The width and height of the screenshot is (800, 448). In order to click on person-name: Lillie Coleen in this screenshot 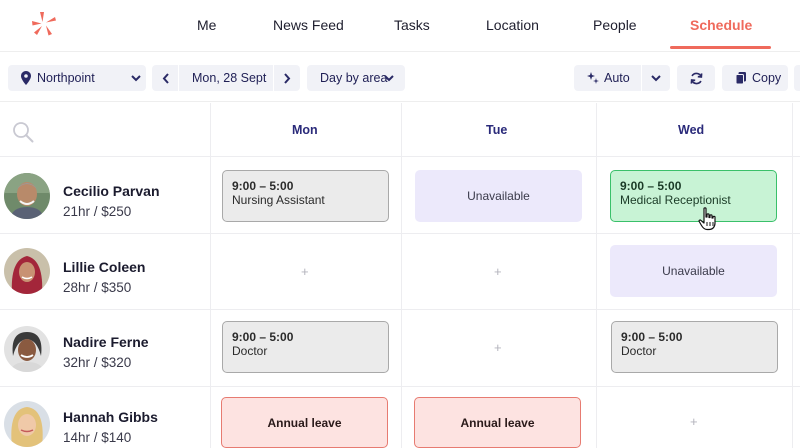, I will do `click(104, 267)`.